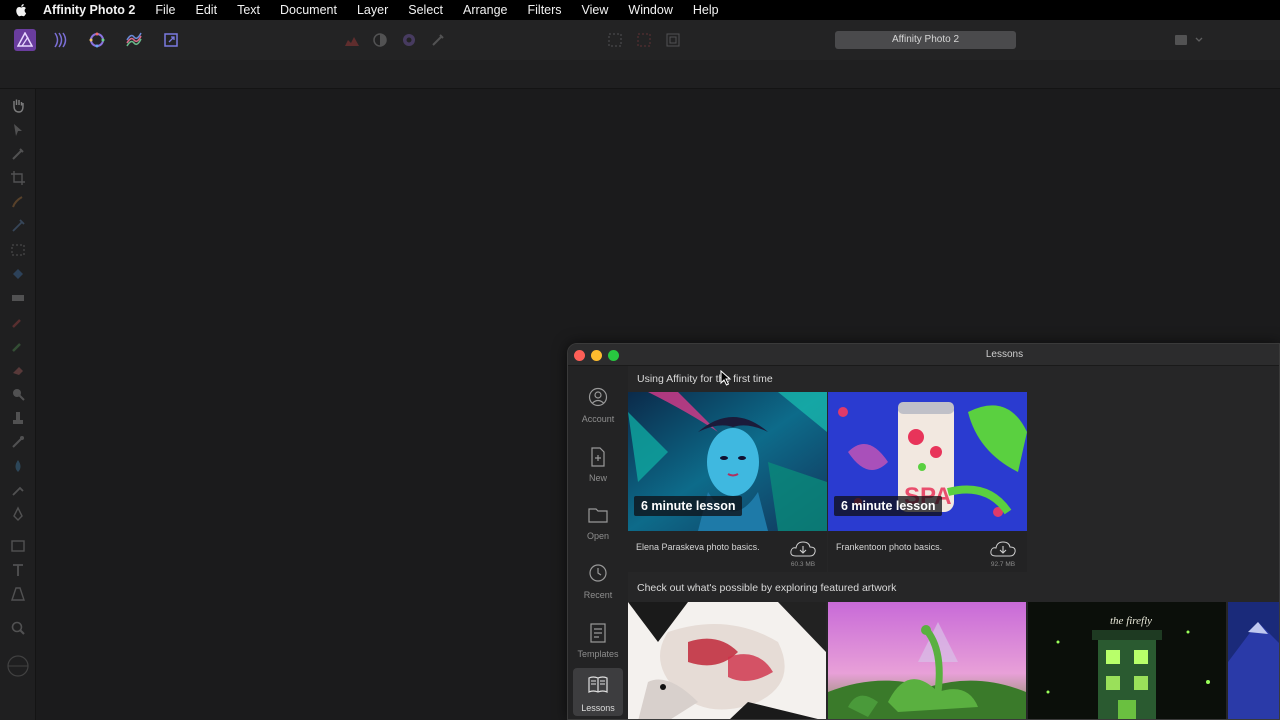 The width and height of the screenshot is (1280, 720). I want to click on adjustment-icon, so click(380, 40).